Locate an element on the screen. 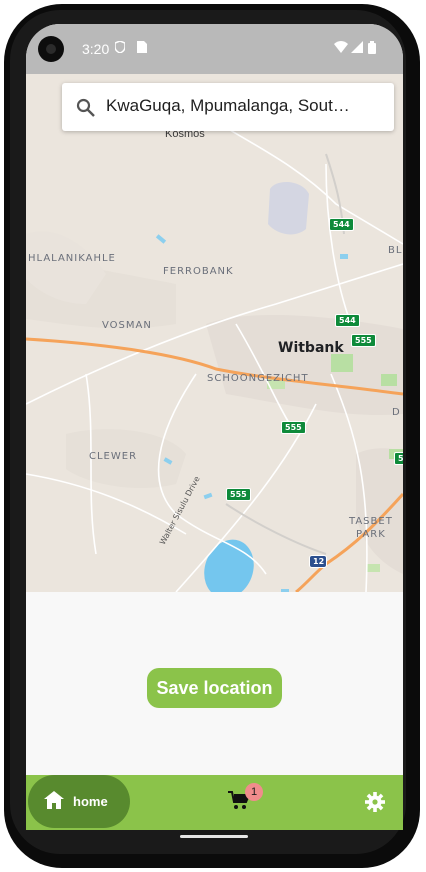  map-label-d: D is located at coordinates (396, 412).